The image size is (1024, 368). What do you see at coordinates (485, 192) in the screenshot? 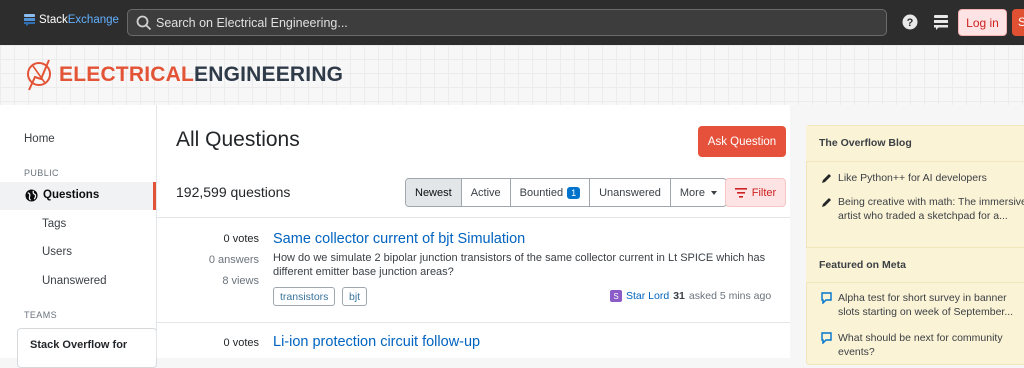
I see `filter-active: Active` at bounding box center [485, 192].